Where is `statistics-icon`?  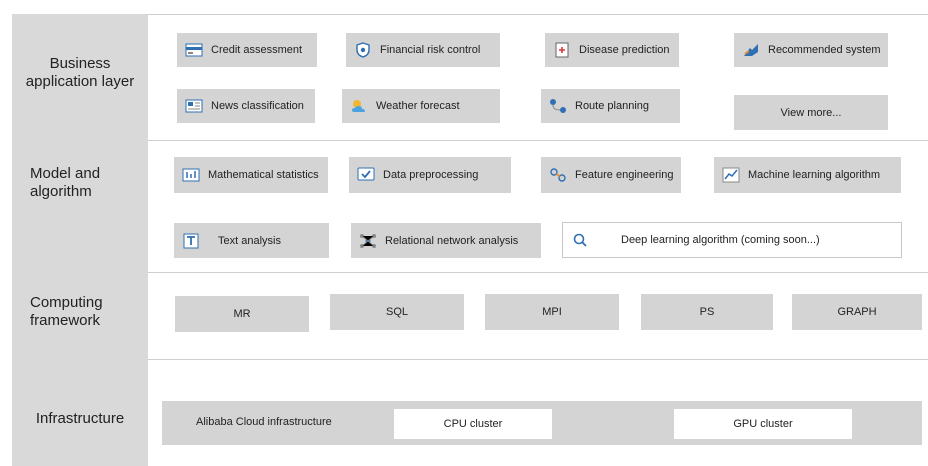
statistics-icon is located at coordinates (191, 175).